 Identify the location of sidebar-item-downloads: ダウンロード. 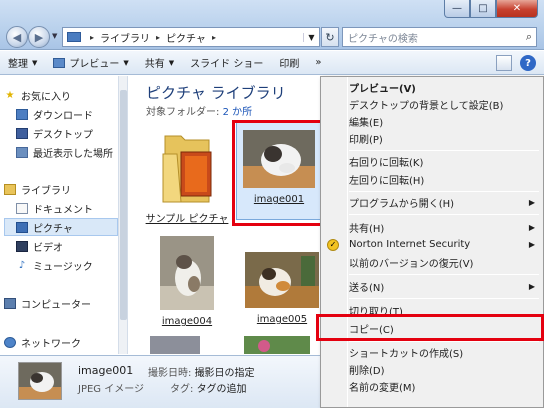
(71, 114).